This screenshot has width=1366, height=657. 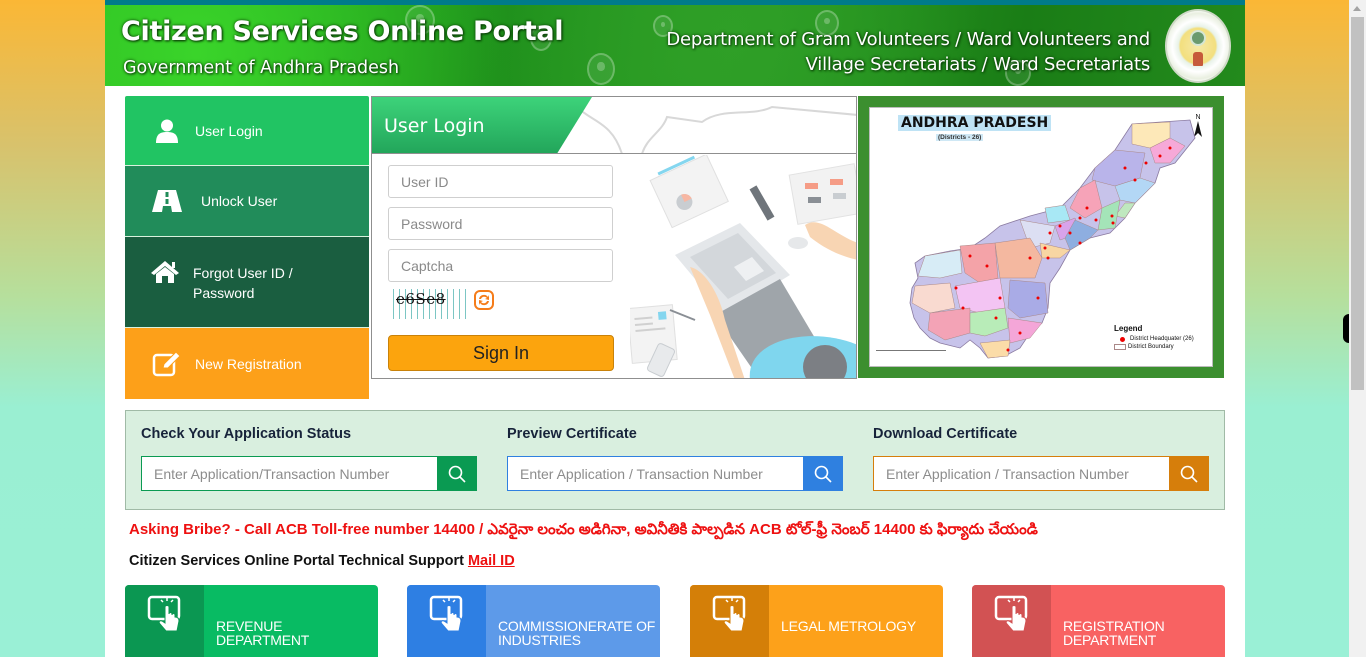 What do you see at coordinates (911, 352) in the screenshot?
I see `map-scale-bar` at bounding box center [911, 352].